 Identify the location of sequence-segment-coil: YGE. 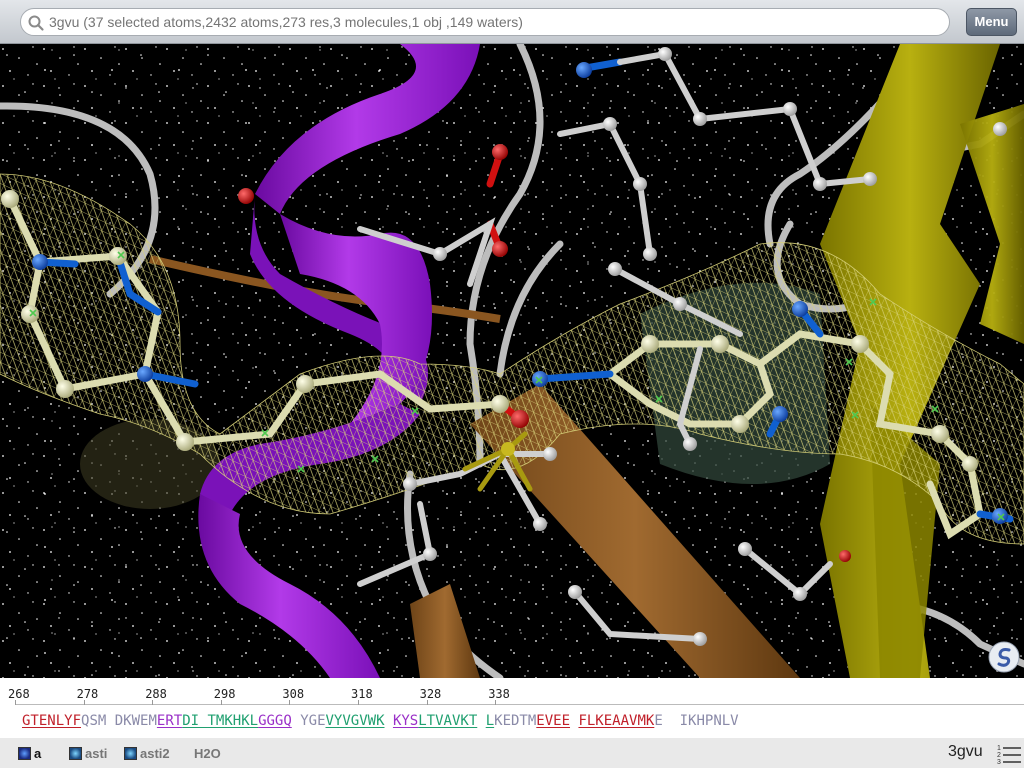
(308, 721).